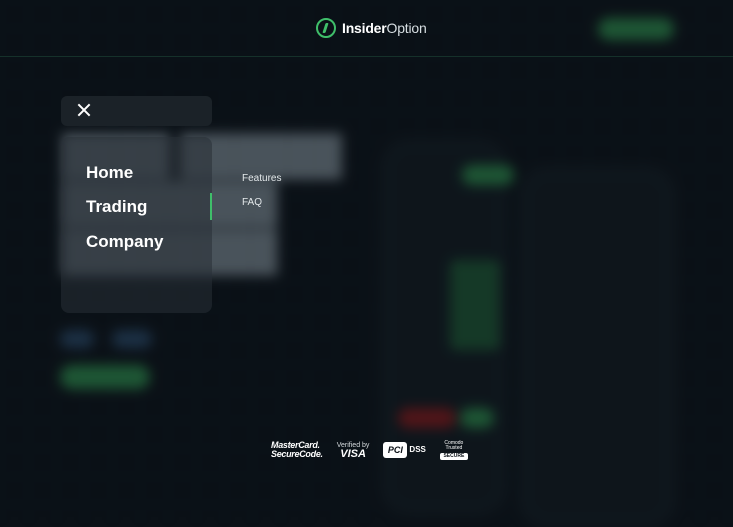  Describe the element at coordinates (597, 347) in the screenshot. I see `phone-mockup-blurred` at that location.